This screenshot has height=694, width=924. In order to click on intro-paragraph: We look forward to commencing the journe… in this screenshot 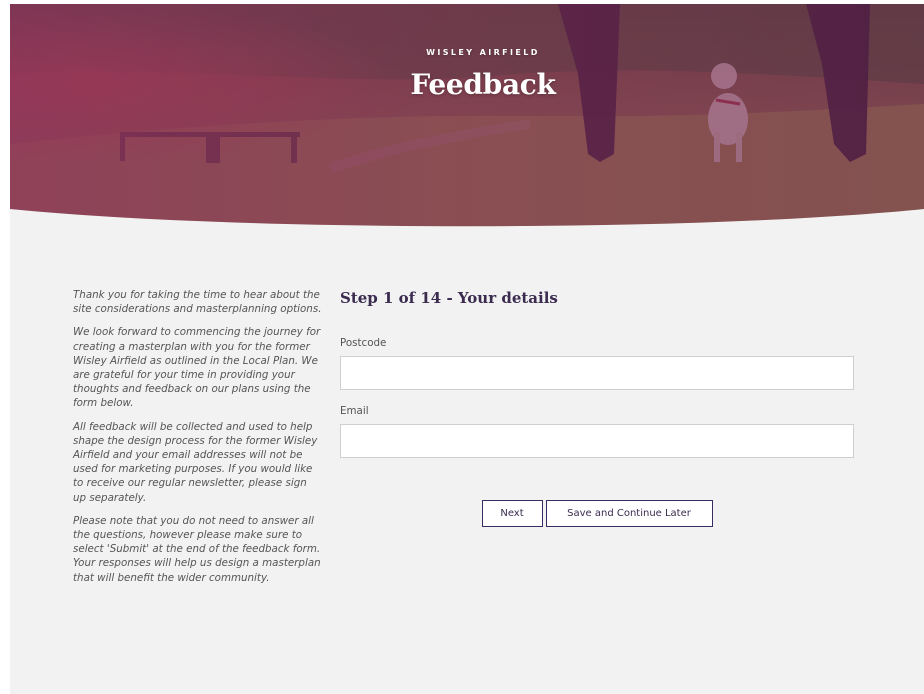, I will do `click(197, 368)`.